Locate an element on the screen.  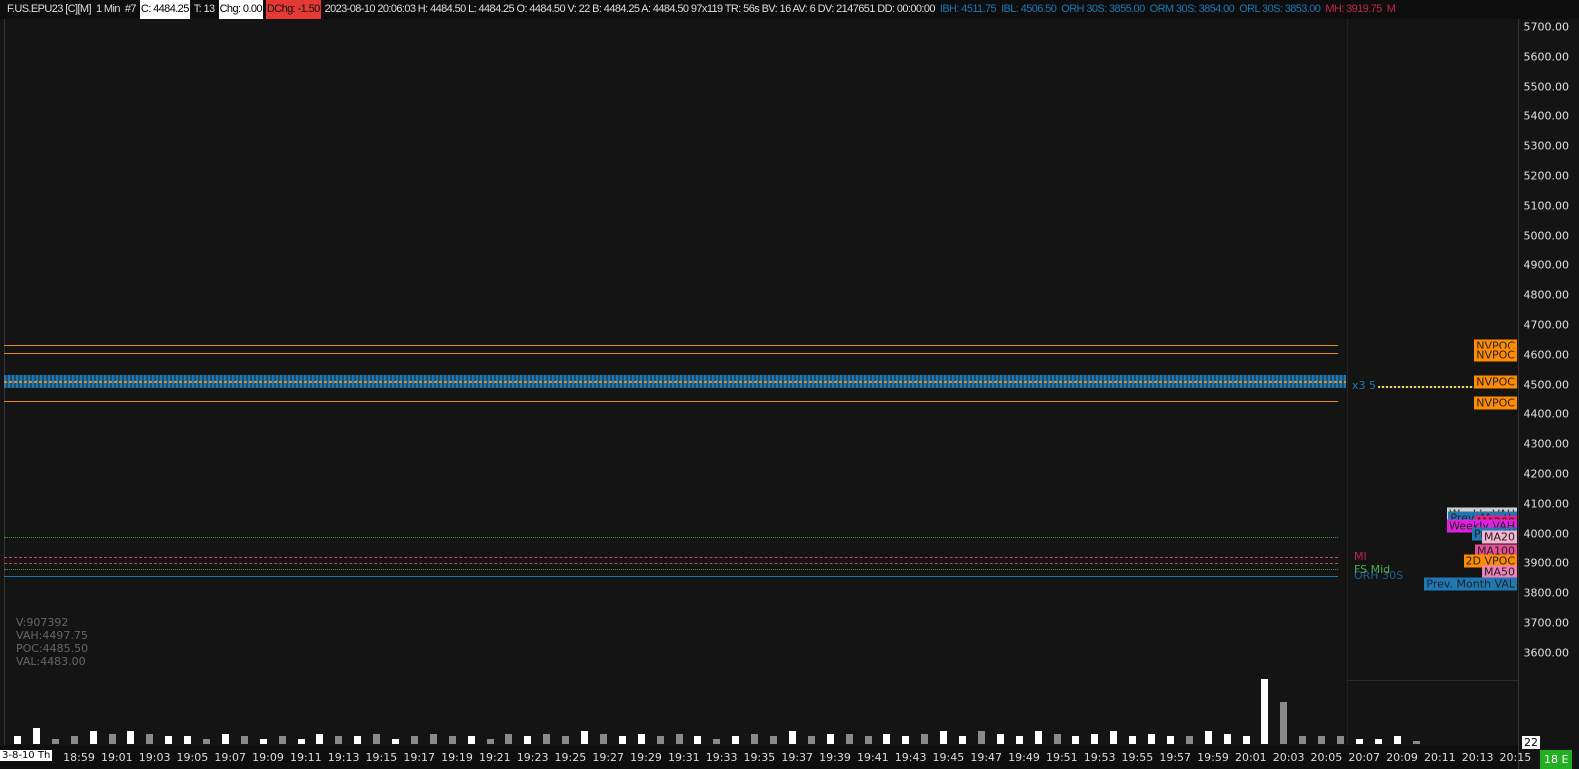
orm-value: ORM 30S: 3854.00 is located at coordinates (1192, 9).